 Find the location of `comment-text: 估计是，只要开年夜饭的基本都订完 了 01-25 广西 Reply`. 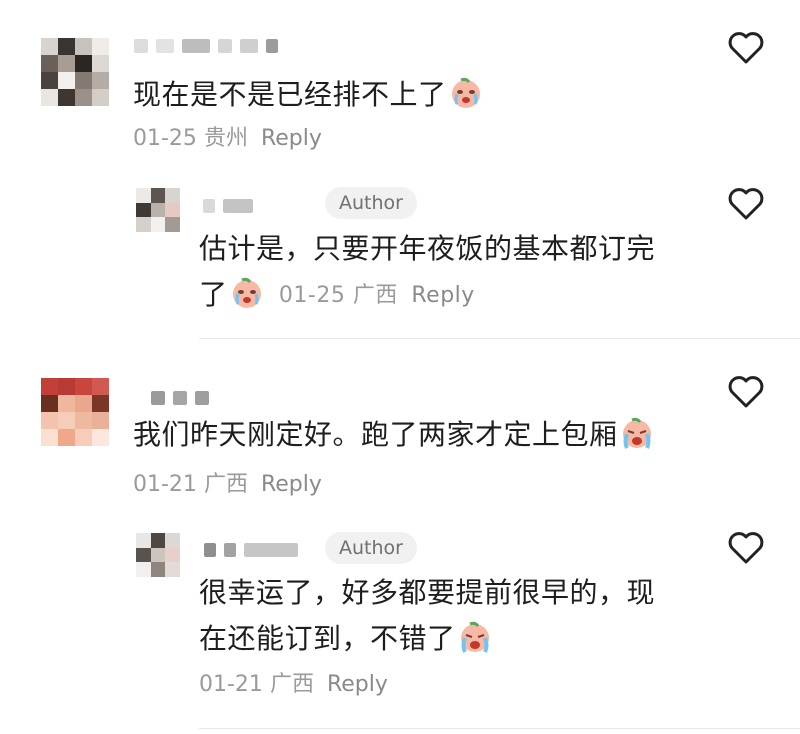

comment-text: 估计是，只要开年夜饭的基本都订完 了 01-25 广西 Reply is located at coordinates (449, 272).